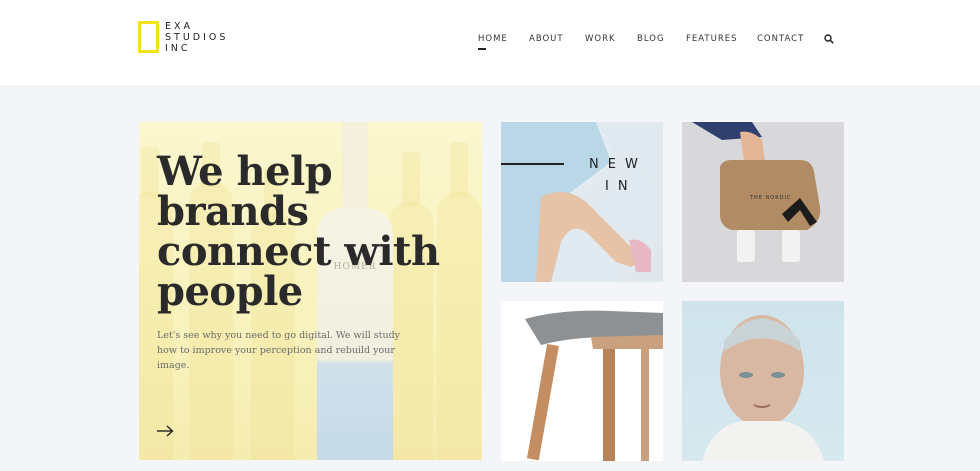 The height and width of the screenshot is (471, 980). What do you see at coordinates (771, 198) in the screenshot?
I see `packaging-brand-text: THE NORDIC` at bounding box center [771, 198].